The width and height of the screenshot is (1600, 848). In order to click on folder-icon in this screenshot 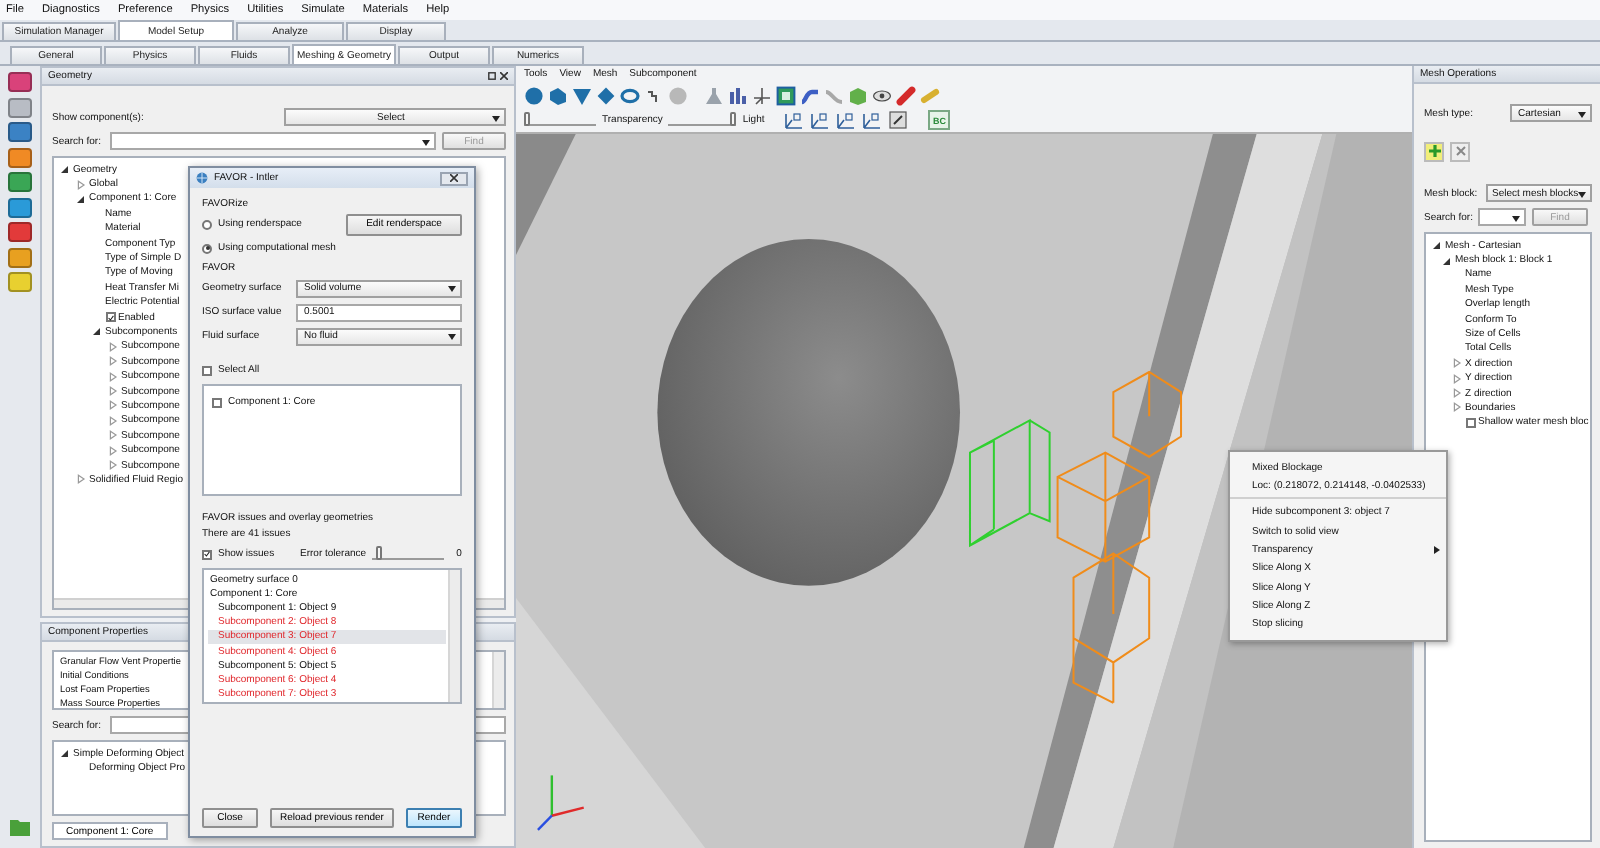, I will do `click(20, 827)`.